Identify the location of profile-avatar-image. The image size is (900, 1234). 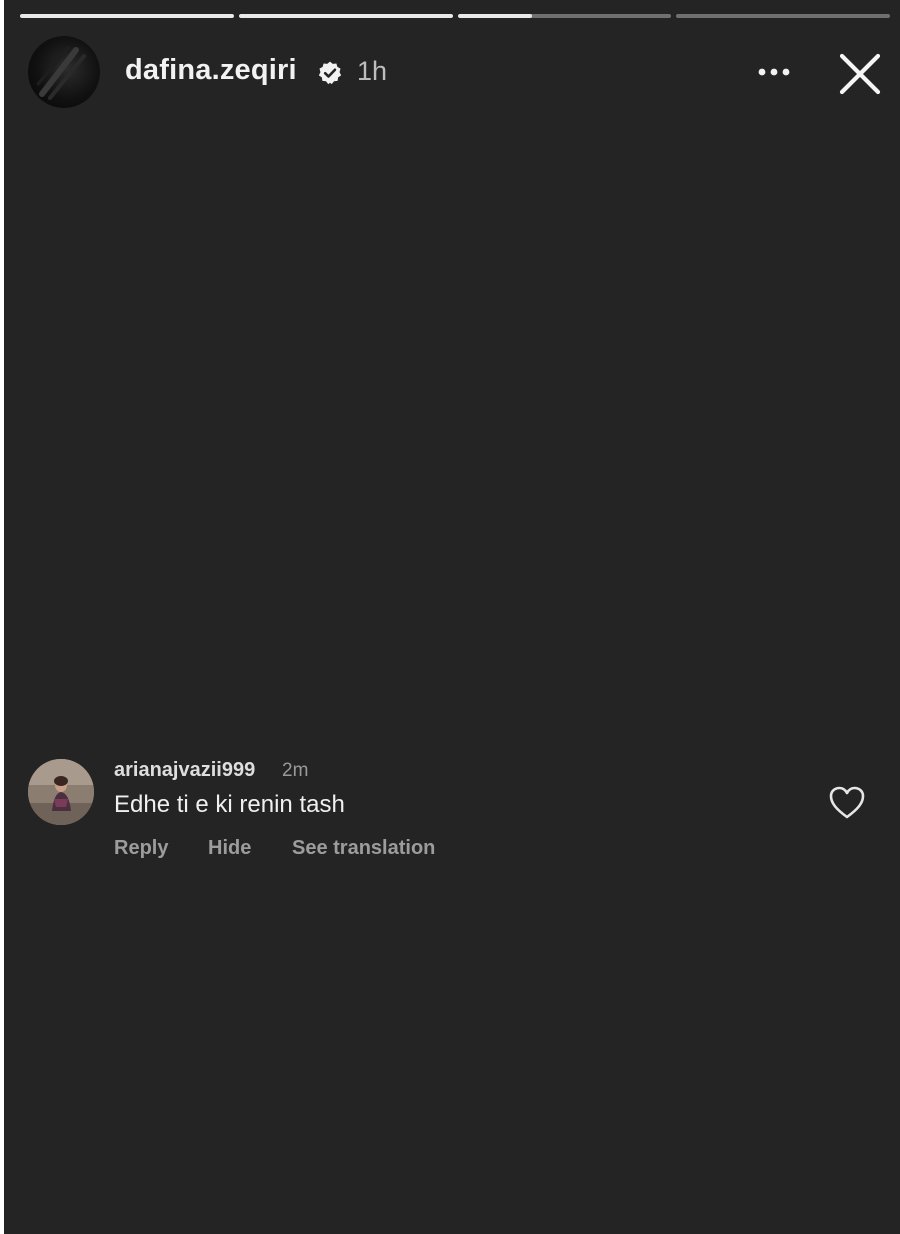
(61, 73).